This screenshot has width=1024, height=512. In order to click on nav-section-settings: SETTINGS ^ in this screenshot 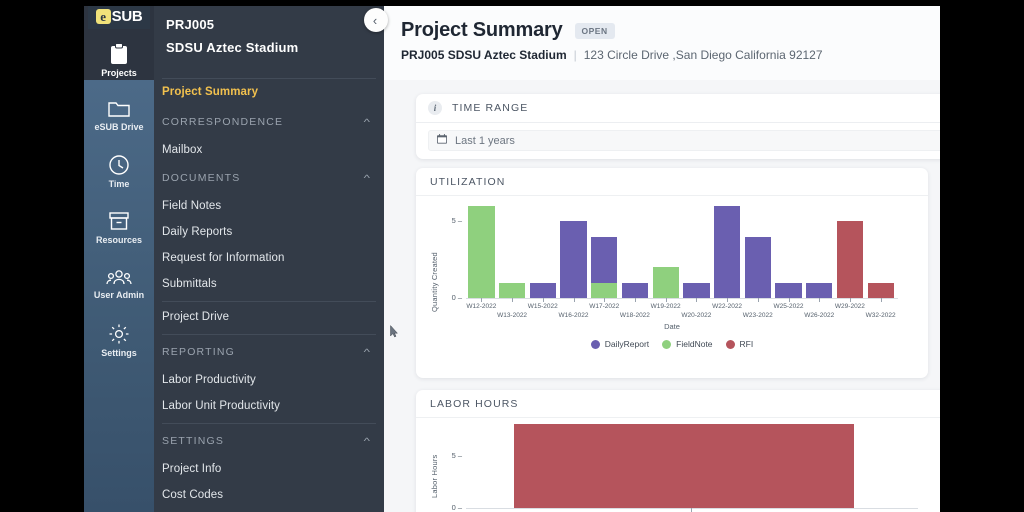, I will do `click(269, 441)`.